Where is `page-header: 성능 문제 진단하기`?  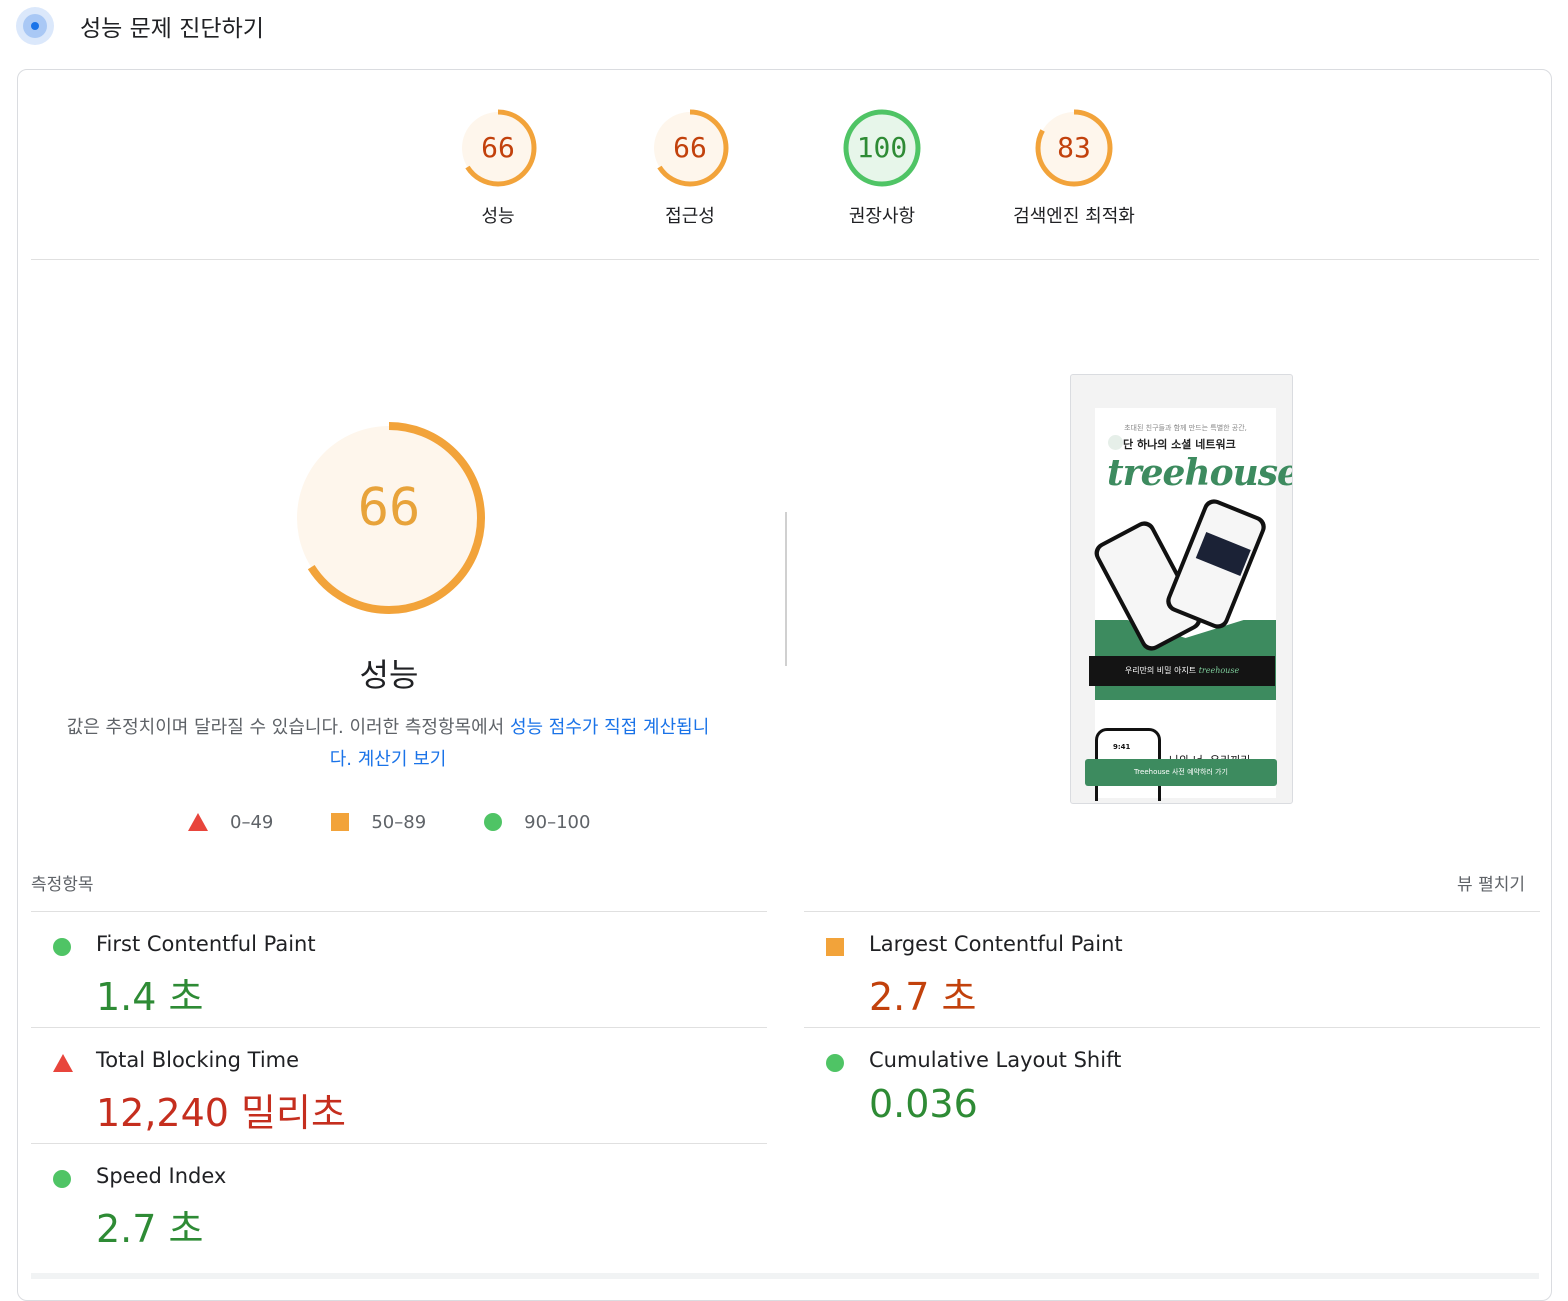
page-header: 성능 문제 진단하기 is located at coordinates (140, 26).